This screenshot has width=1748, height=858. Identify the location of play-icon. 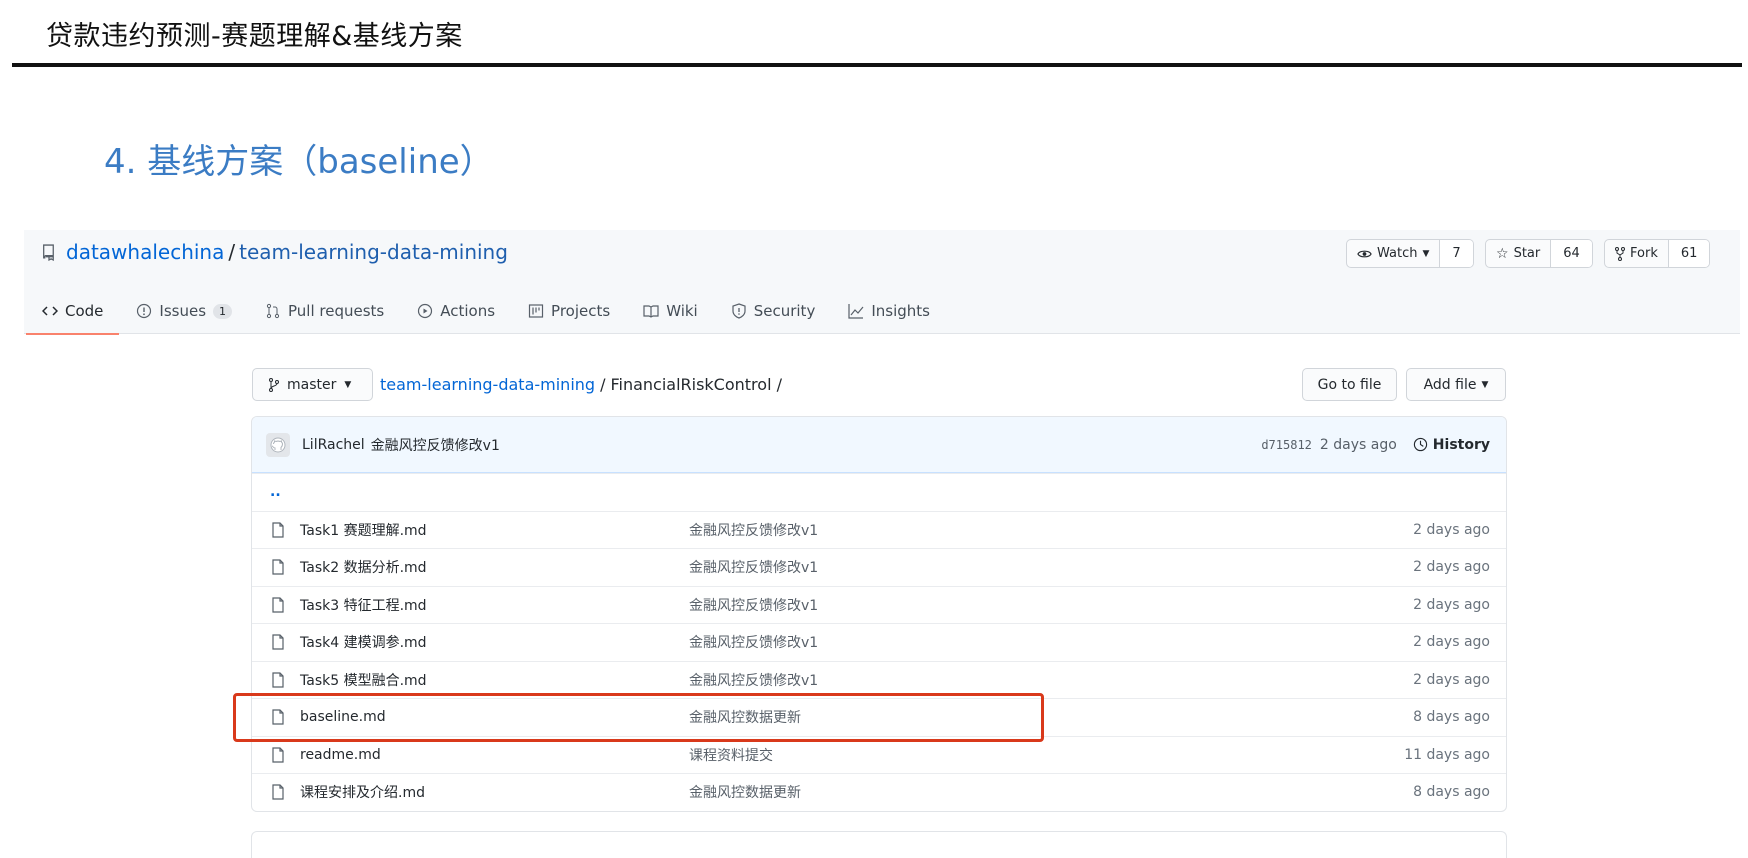
(425, 311).